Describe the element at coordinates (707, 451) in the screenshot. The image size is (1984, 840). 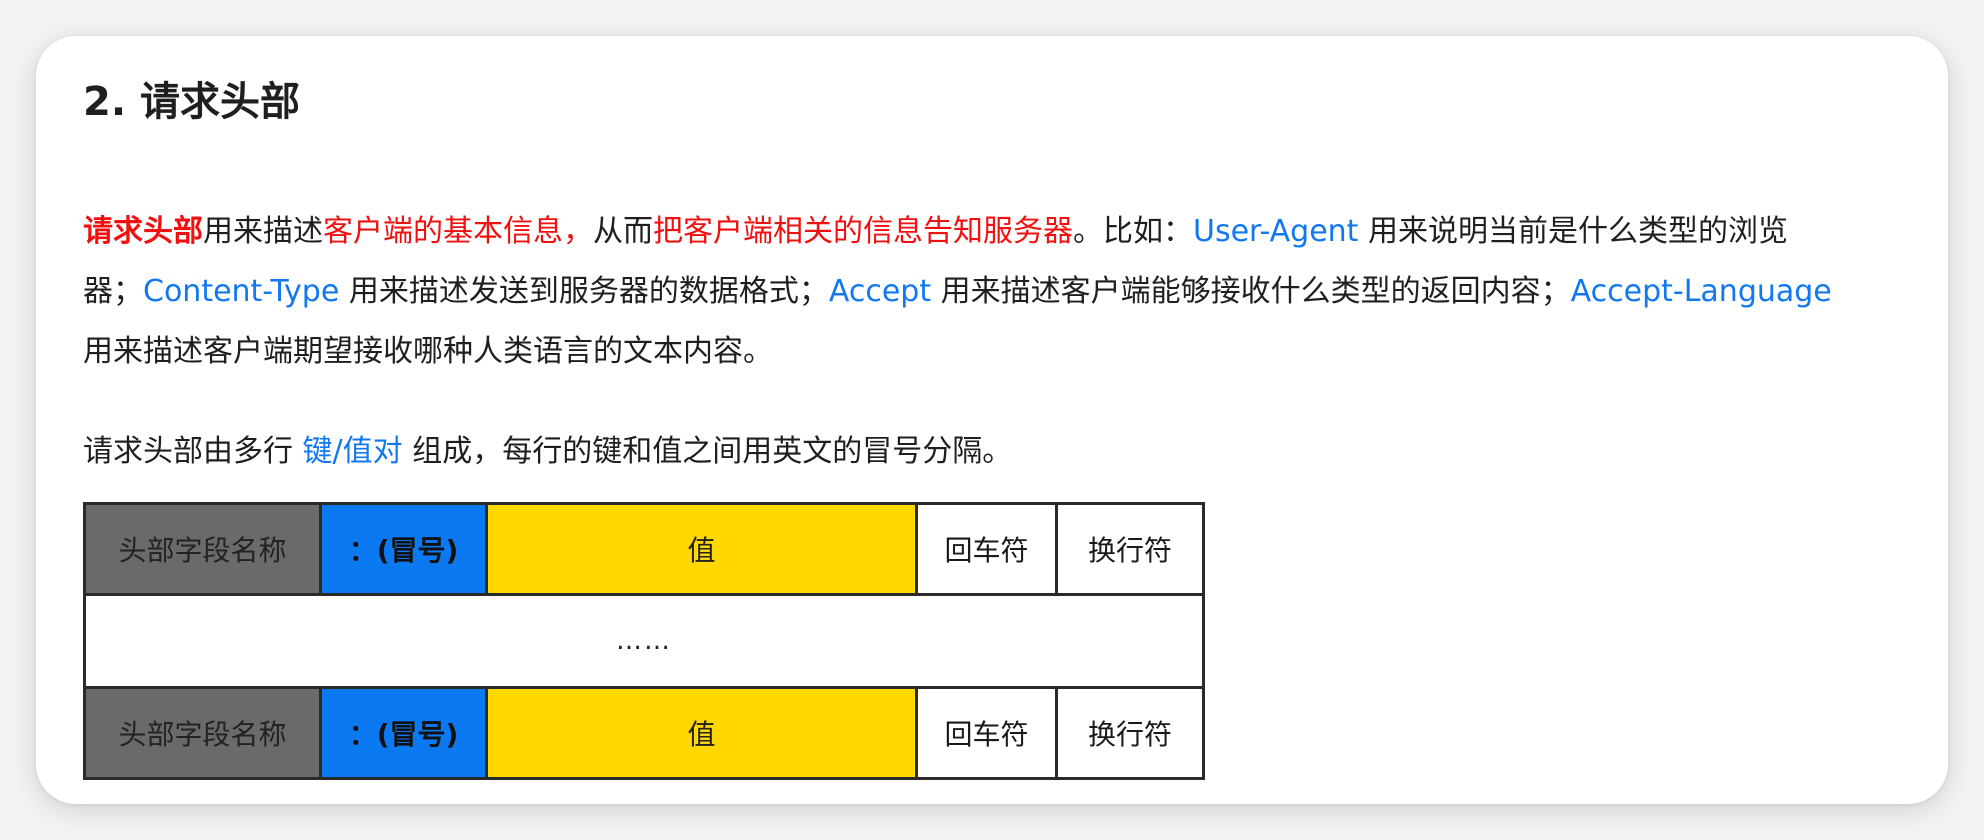
I see `text-segment: 组成，每行的键和值之间用英文的冒号分隔。` at that location.